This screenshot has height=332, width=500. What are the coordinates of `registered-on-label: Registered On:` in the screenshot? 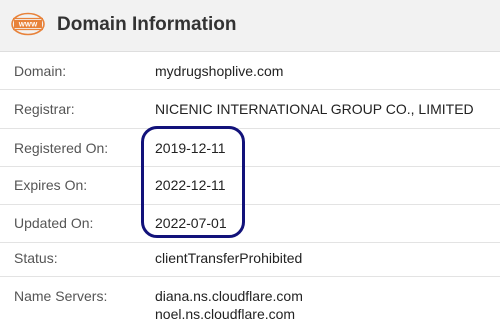 It's located at (61, 148).